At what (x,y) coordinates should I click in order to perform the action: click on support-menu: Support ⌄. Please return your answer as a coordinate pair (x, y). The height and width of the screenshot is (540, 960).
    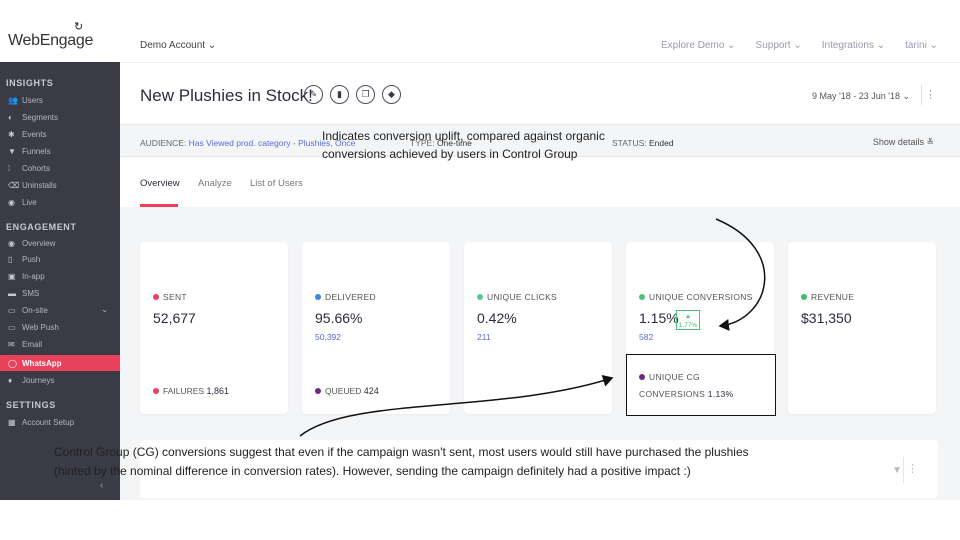
    Looking at the image, I should click on (779, 45).